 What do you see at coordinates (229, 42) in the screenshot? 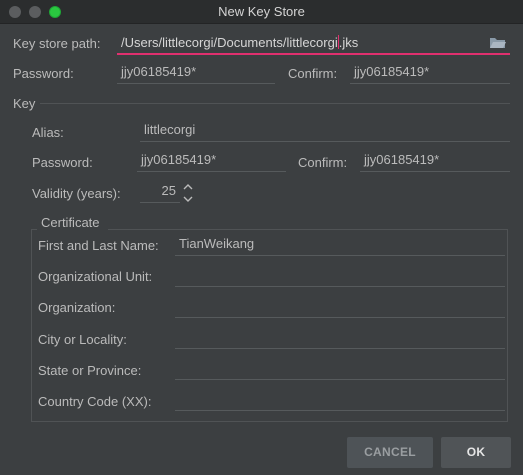
I see `keystore-path-text-before-caret: /Users/littlecorgi/Documents/littlecorgi` at bounding box center [229, 42].